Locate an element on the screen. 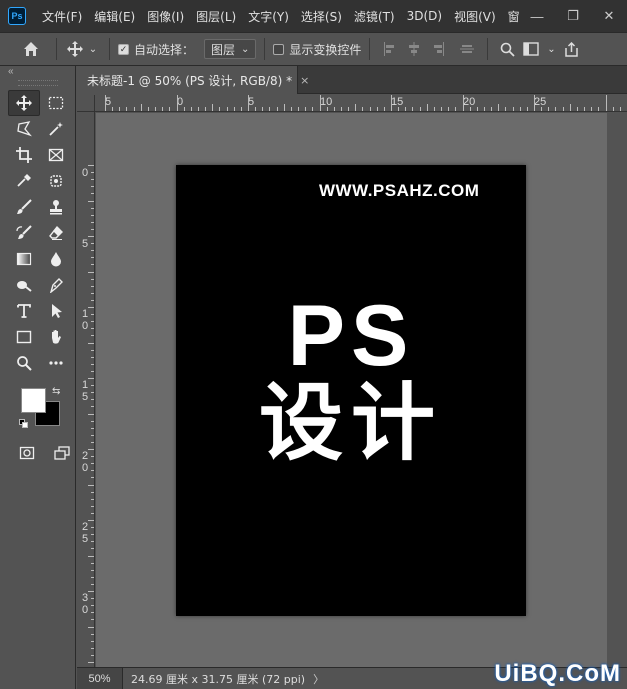 This screenshot has width=627, height=689. rectangle-icon is located at coordinates (24, 337).